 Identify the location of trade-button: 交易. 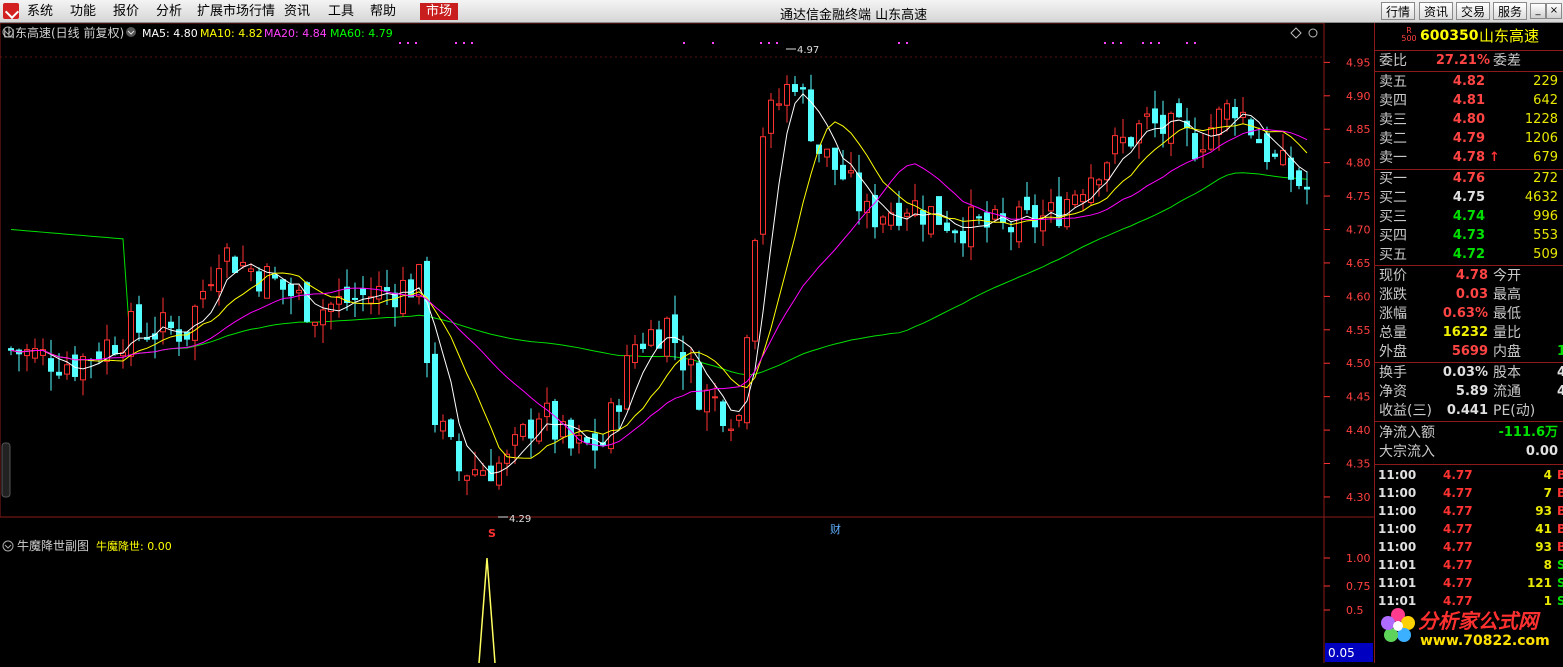
(1473, 11).